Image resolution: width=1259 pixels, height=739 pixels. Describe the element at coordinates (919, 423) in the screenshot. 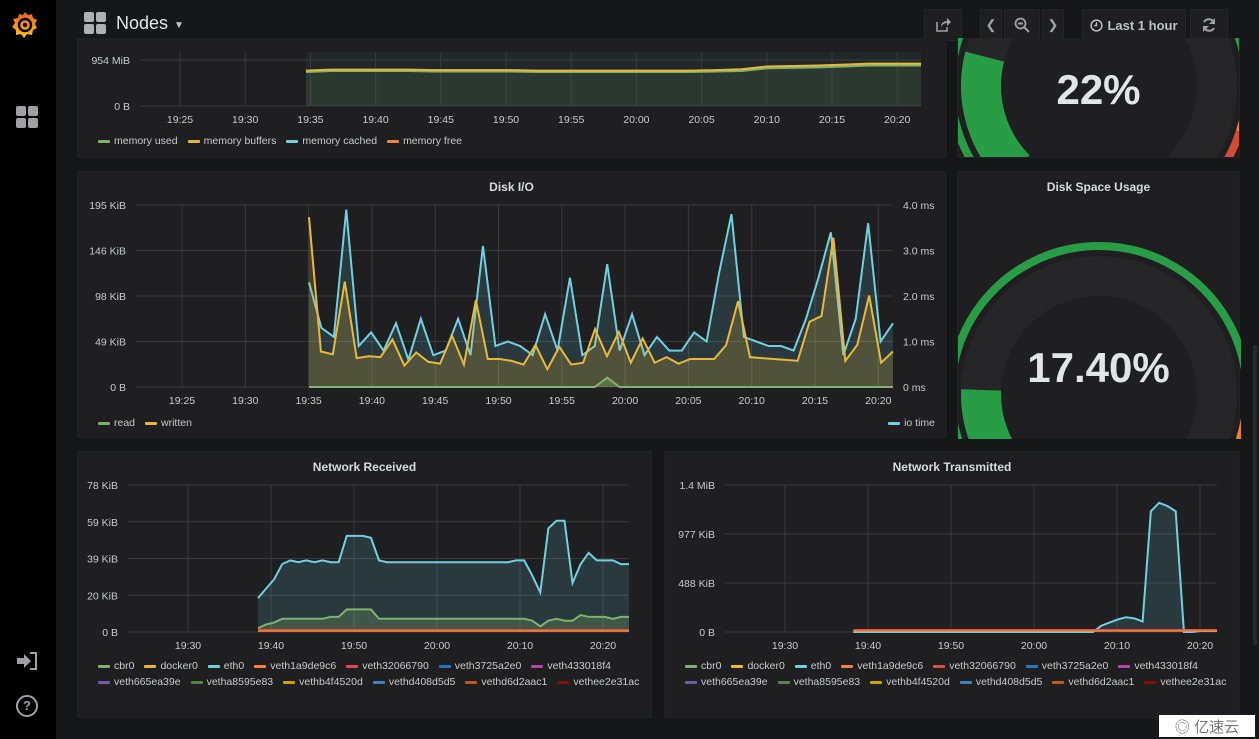

I see `legend-label: io time` at that location.